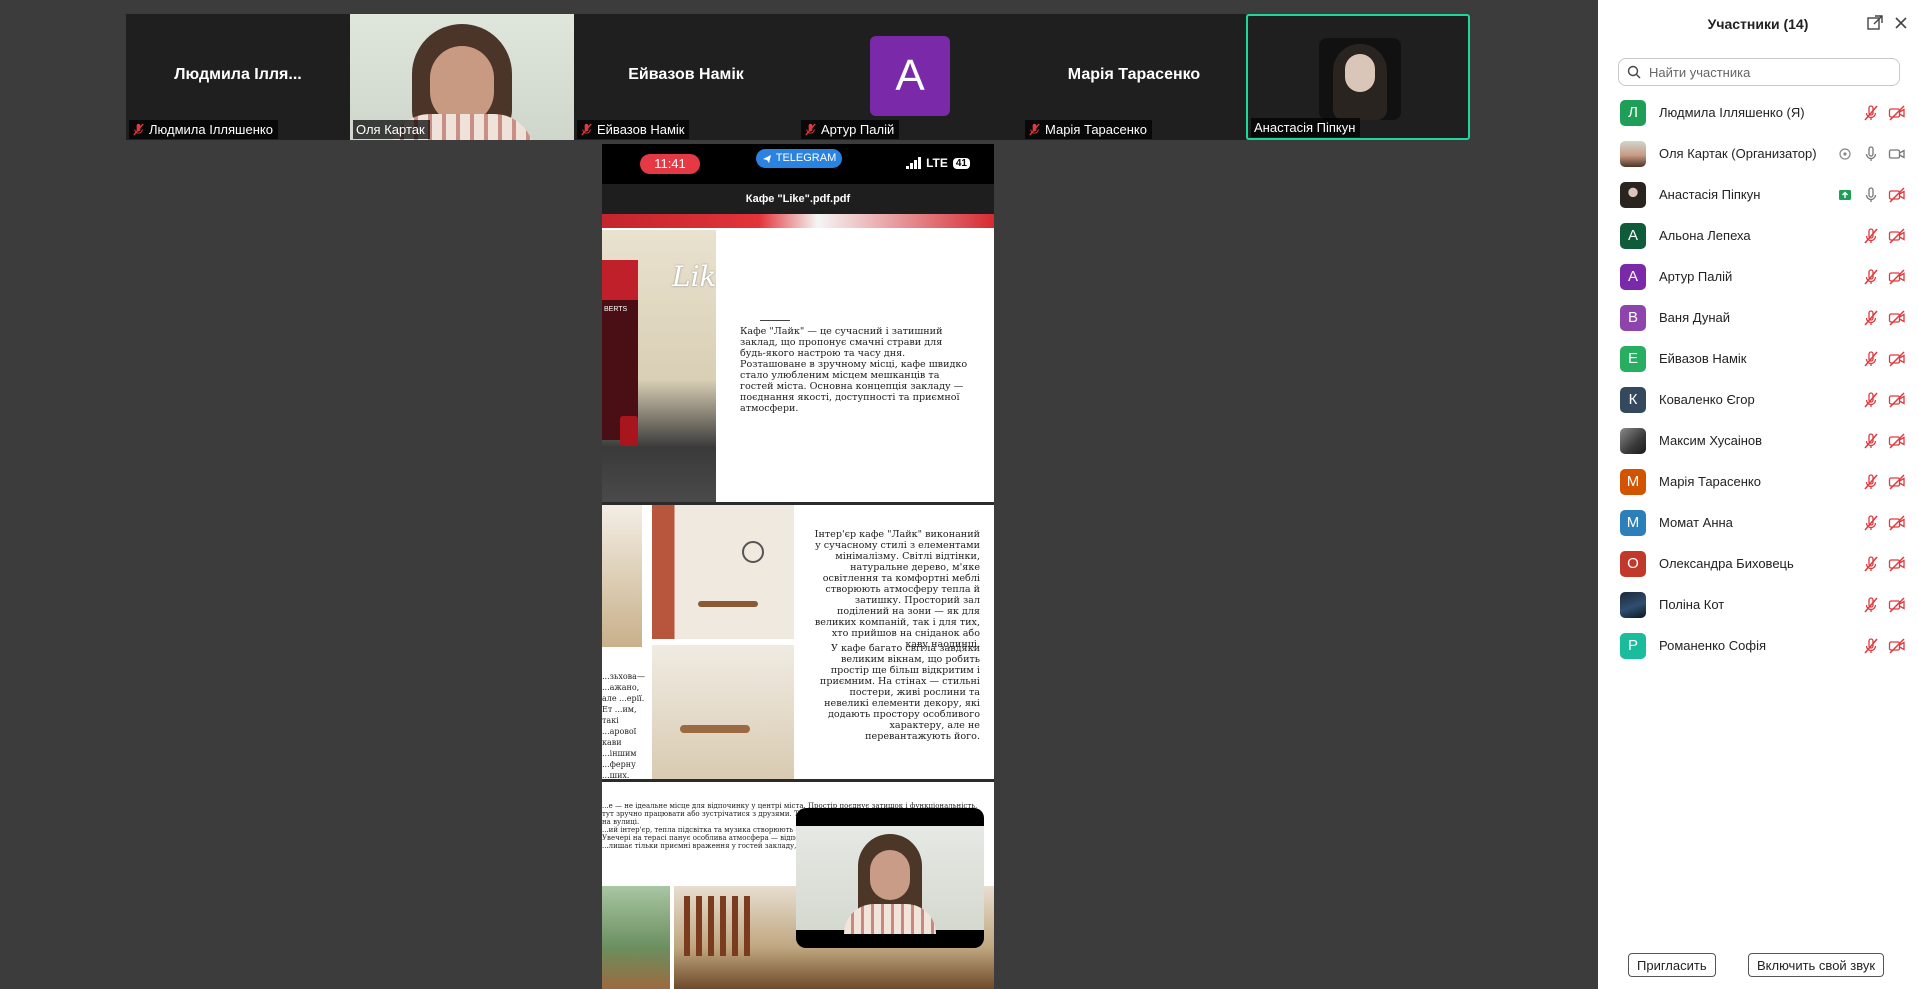 The image size is (1918, 989). I want to click on video-tile-anastasiia: Анастасія Піпкун, so click(1358, 77).